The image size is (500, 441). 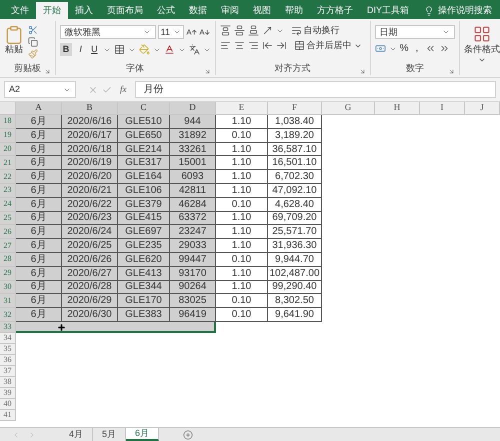 What do you see at coordinates (239, 45) in the screenshot?
I see `align-center-icon` at bounding box center [239, 45].